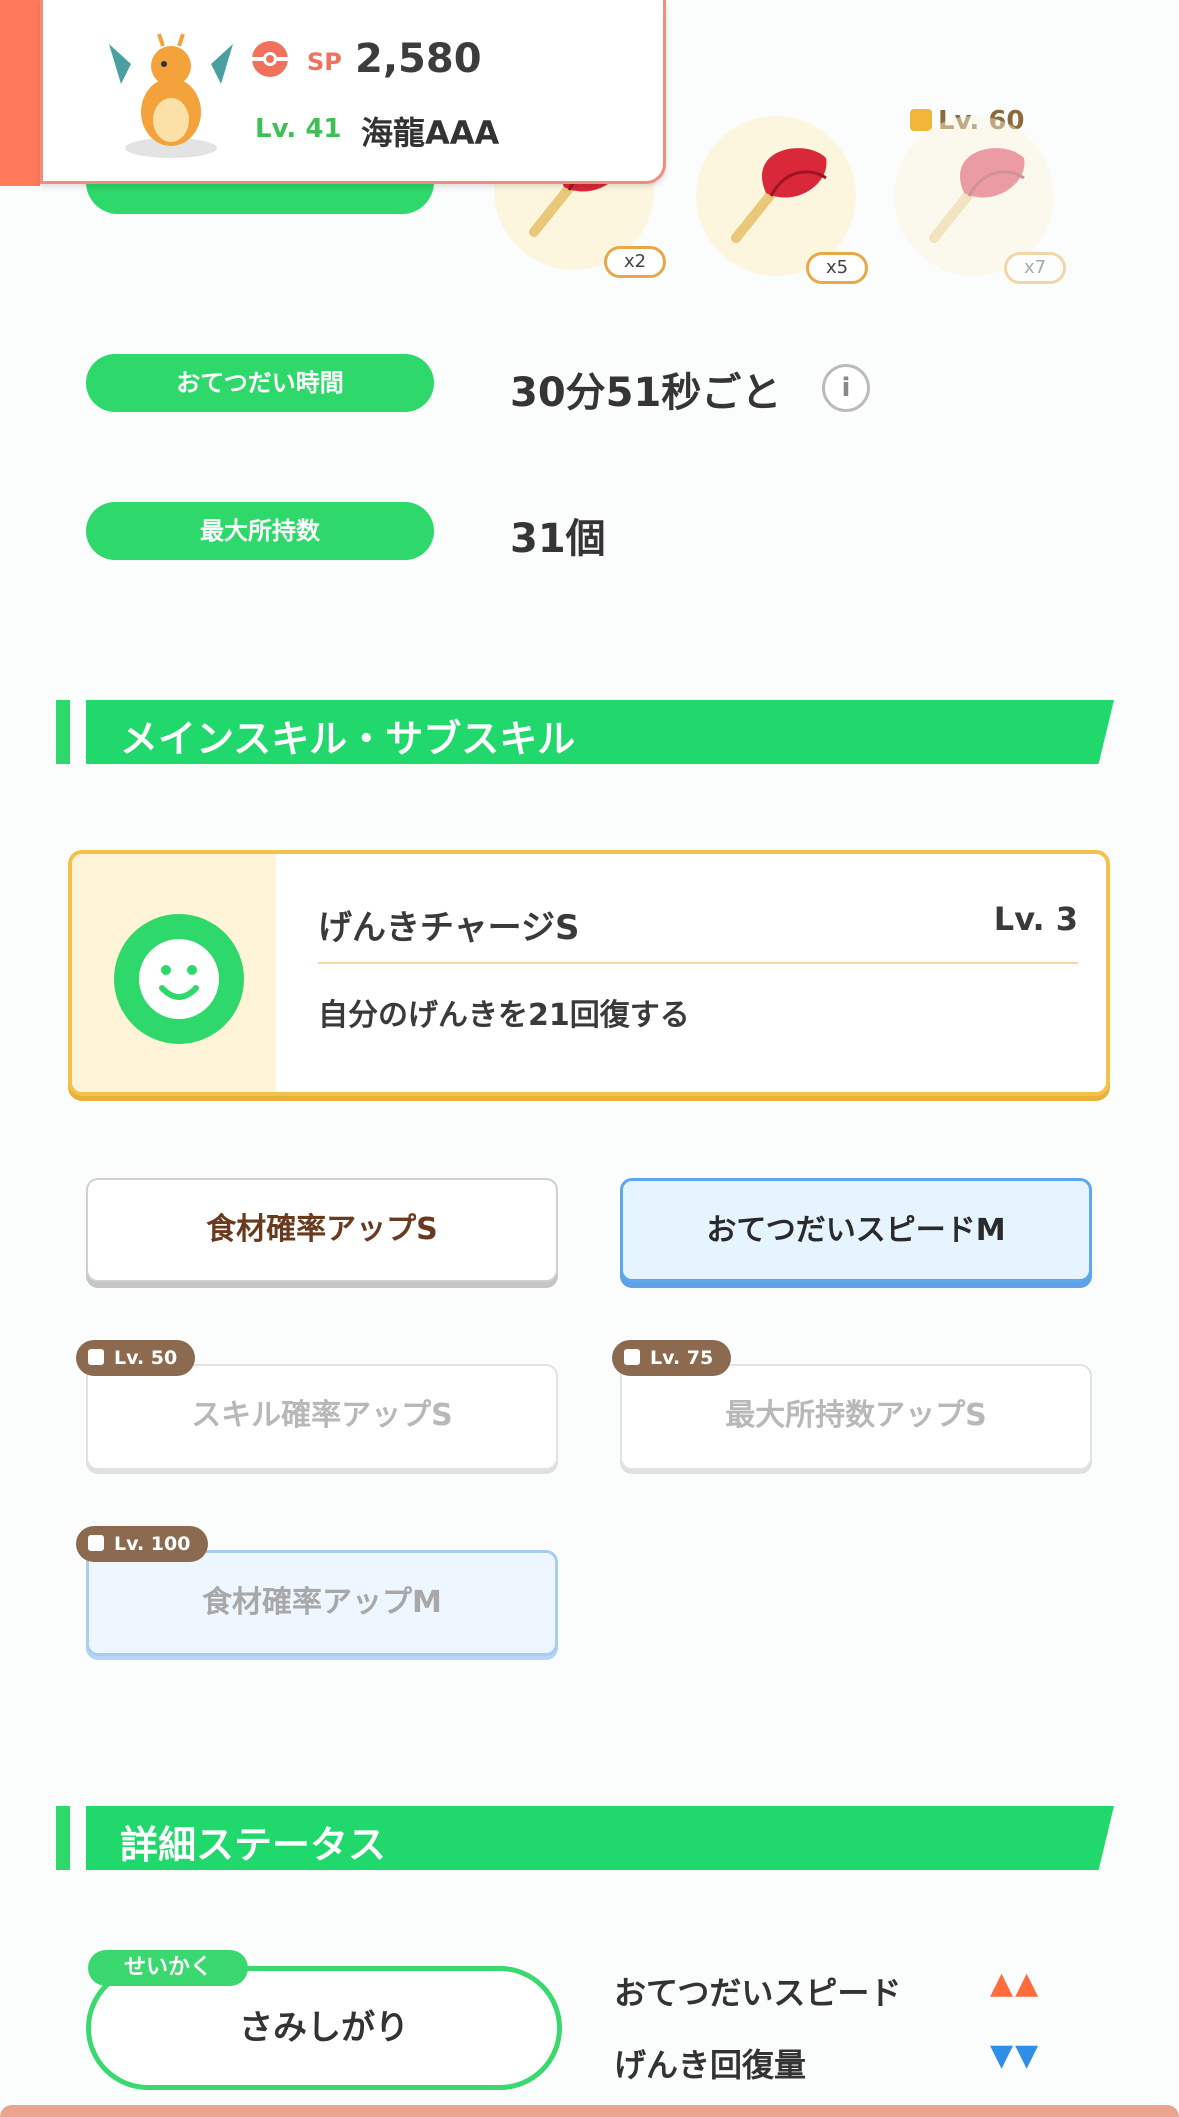 This screenshot has height=2117, width=1179. What do you see at coordinates (260, 383) in the screenshot?
I see `help-time-label: おてつだい時間` at bounding box center [260, 383].